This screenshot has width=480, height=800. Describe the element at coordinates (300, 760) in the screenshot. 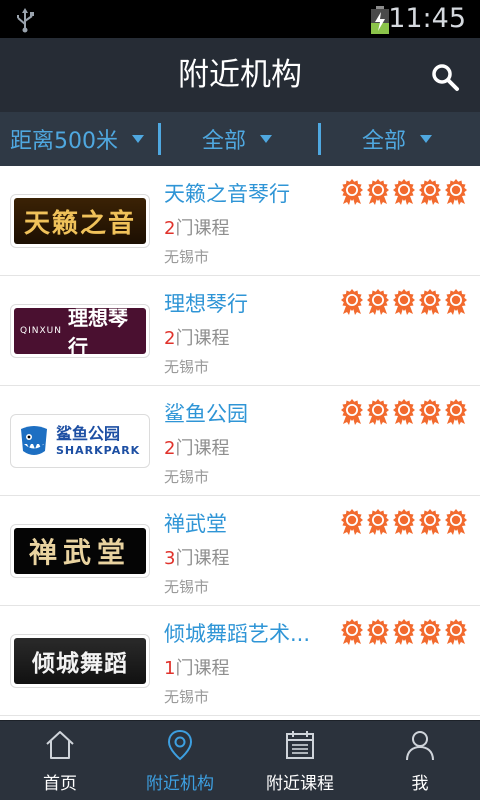

I see `nav-item-nearby-courses: 附近课程` at that location.